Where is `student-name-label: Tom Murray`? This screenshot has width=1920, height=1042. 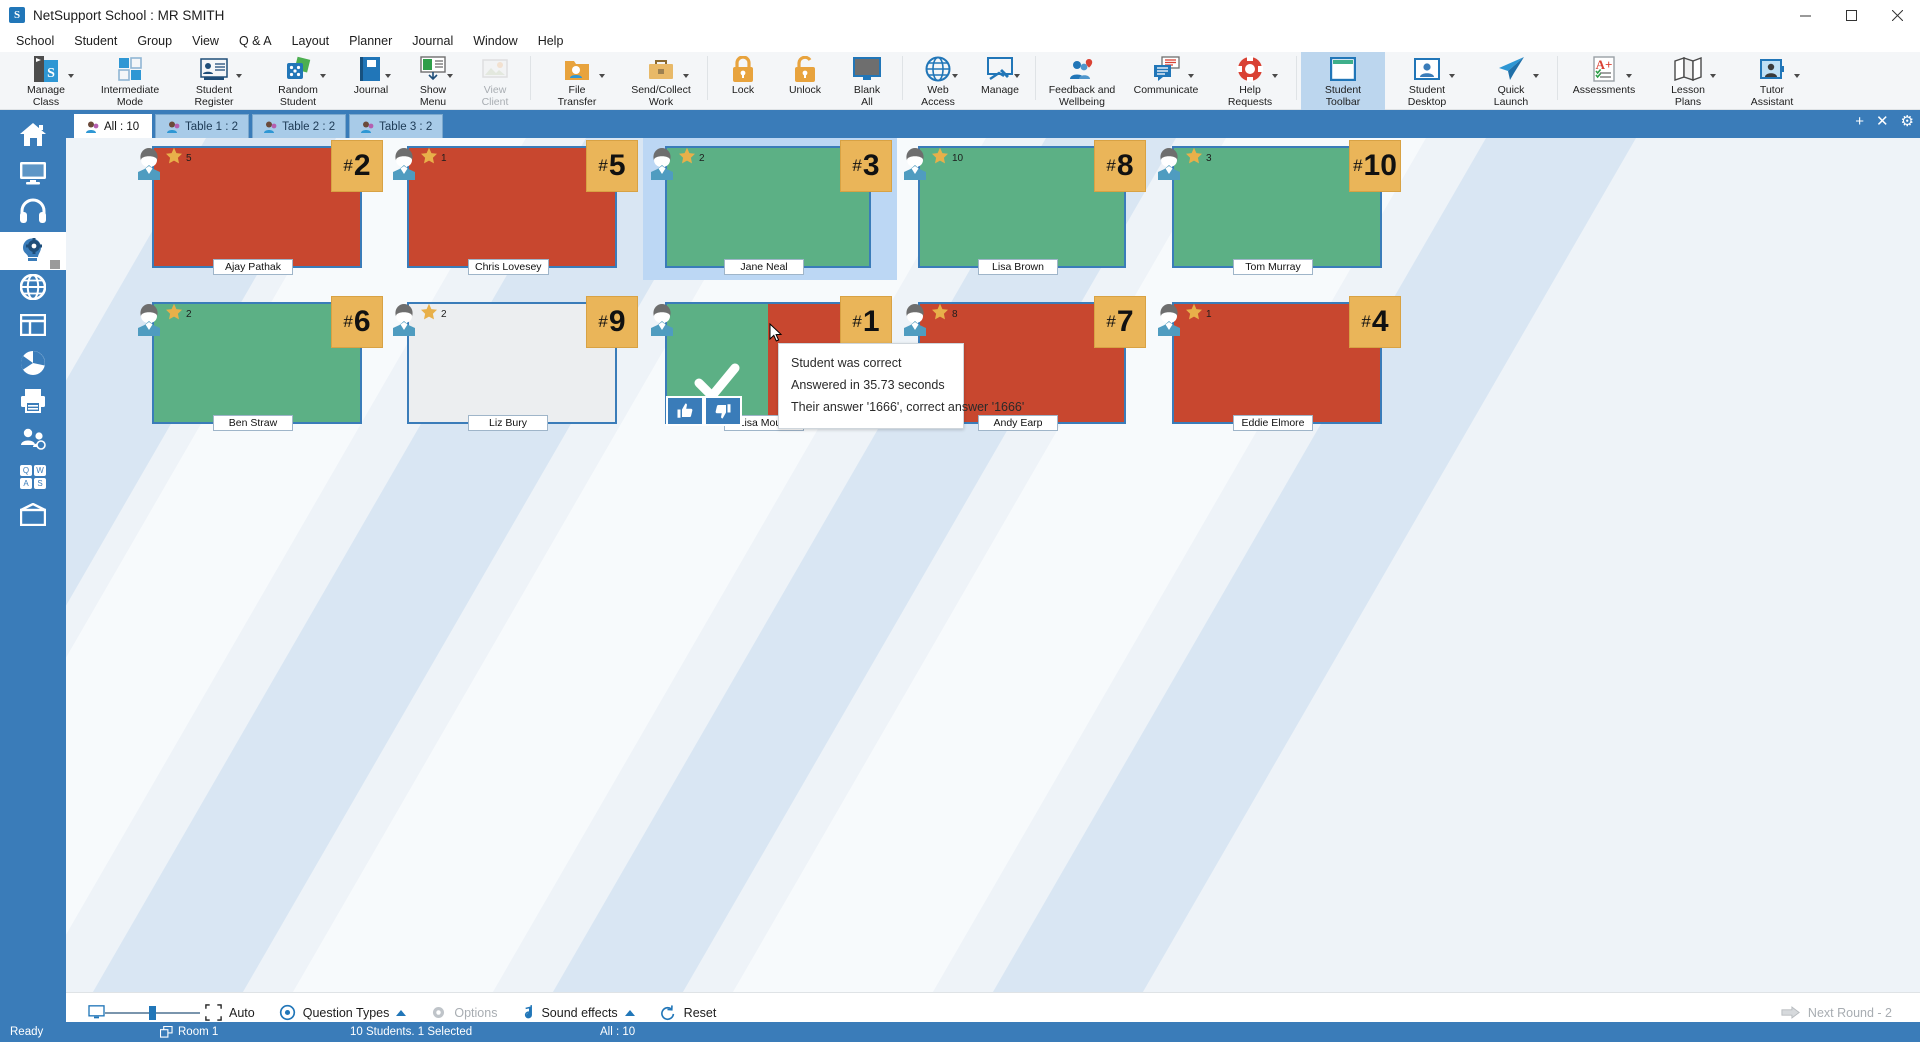 student-name-label: Tom Murray is located at coordinates (1273, 267).